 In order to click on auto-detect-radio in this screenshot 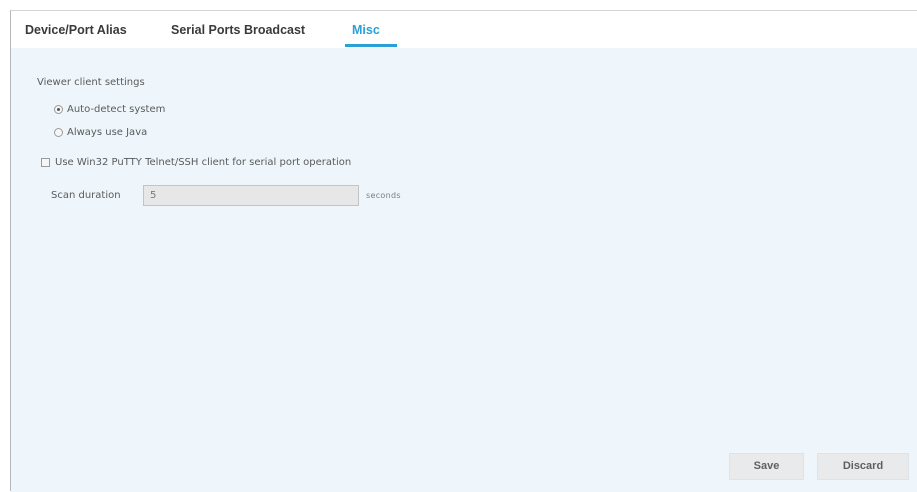, I will do `click(58, 109)`.